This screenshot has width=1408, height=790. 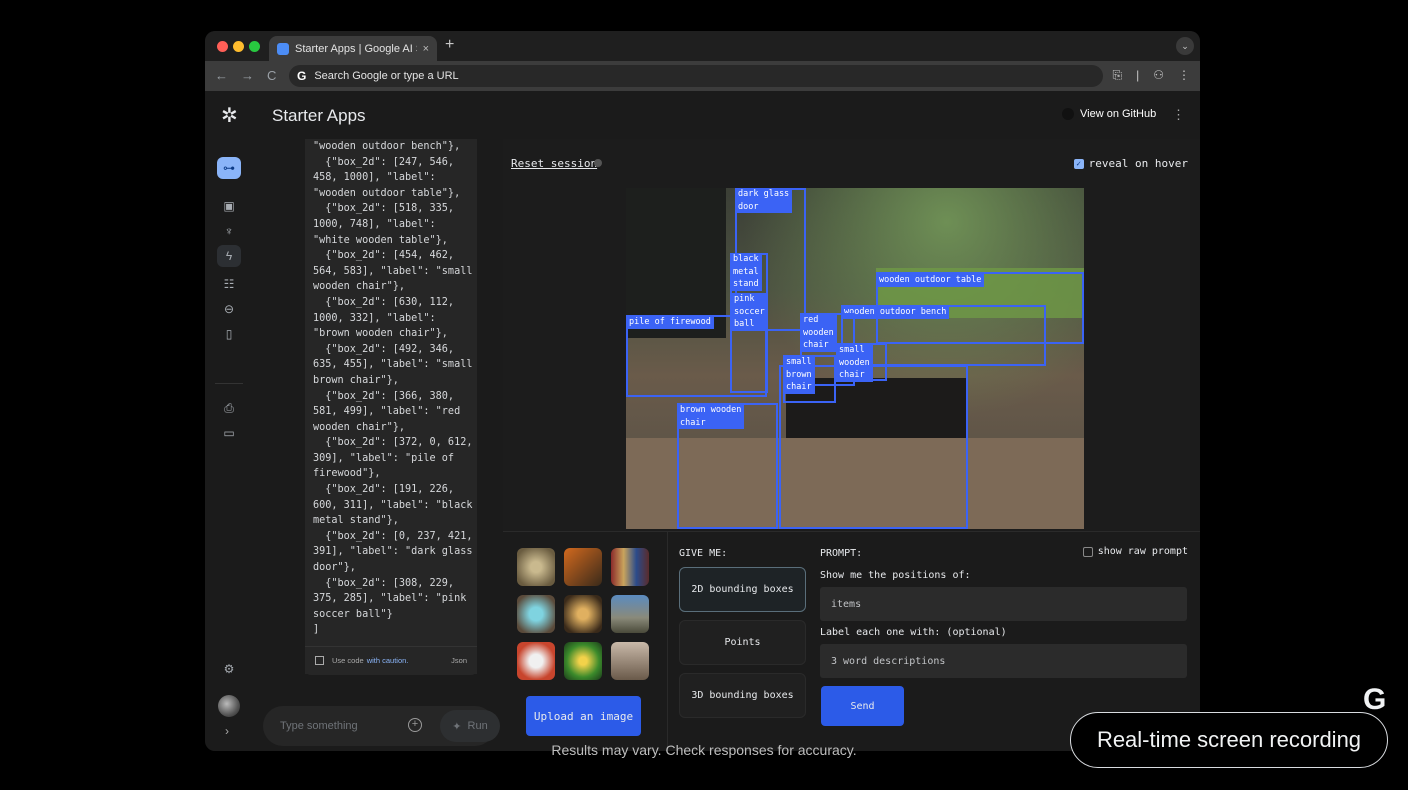 What do you see at coordinates (415, 725) in the screenshot?
I see `add-attachment-icon: +` at bounding box center [415, 725].